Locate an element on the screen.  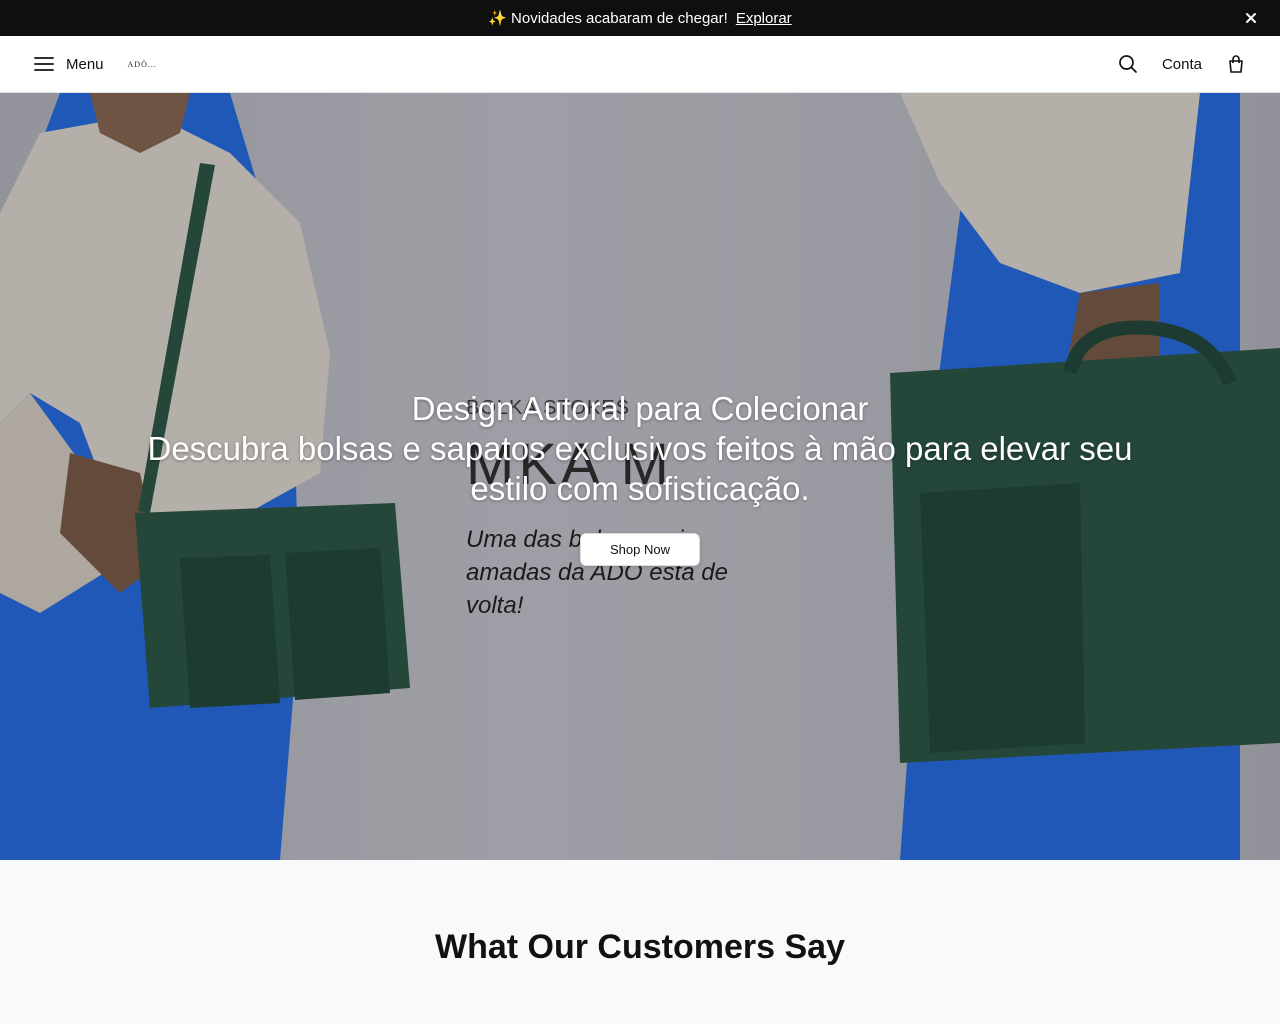
menu-button: Menu is located at coordinates (69, 64).